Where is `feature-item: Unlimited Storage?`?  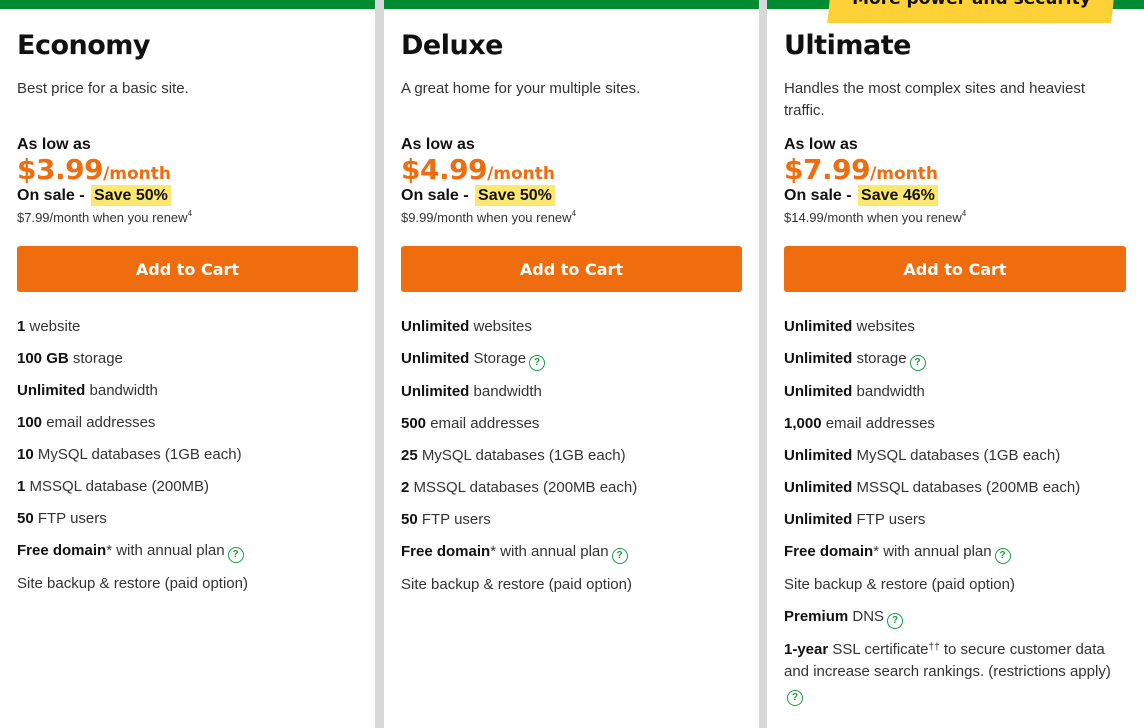 feature-item: Unlimited Storage? is located at coordinates (571, 359).